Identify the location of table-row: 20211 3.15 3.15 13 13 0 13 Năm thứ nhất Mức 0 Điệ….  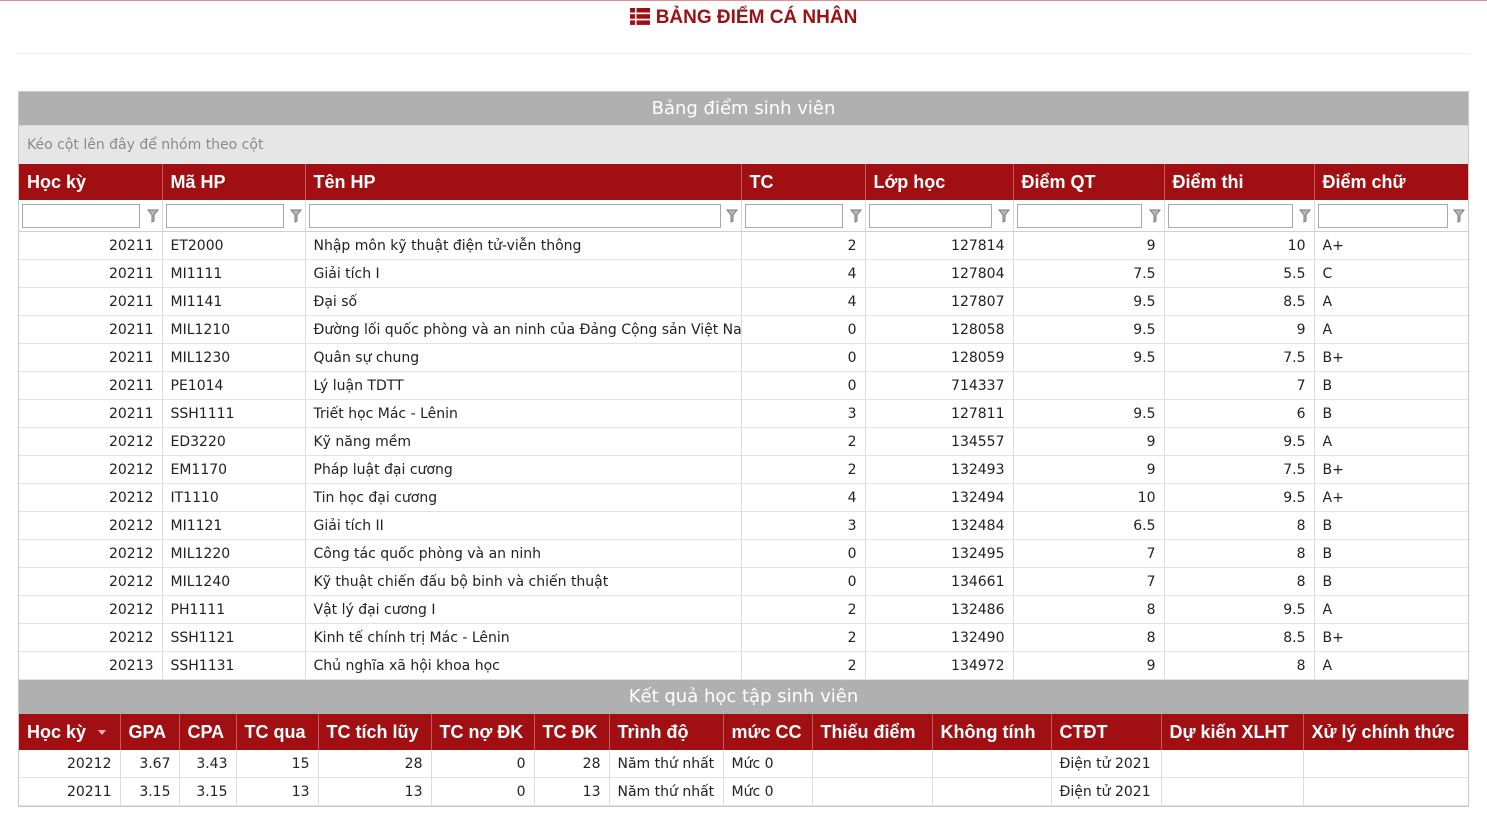
(743, 791).